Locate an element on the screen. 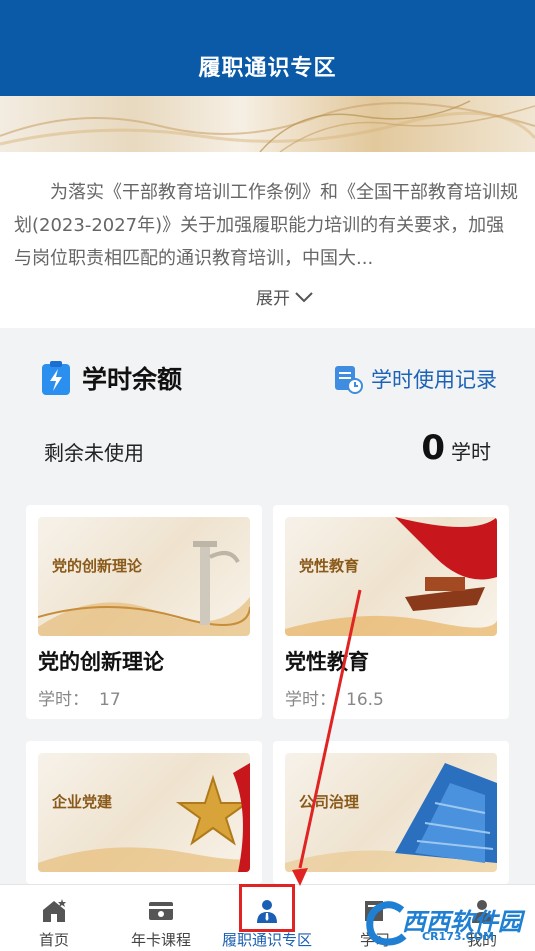  course-hours-value: 17 is located at coordinates (110, 700).